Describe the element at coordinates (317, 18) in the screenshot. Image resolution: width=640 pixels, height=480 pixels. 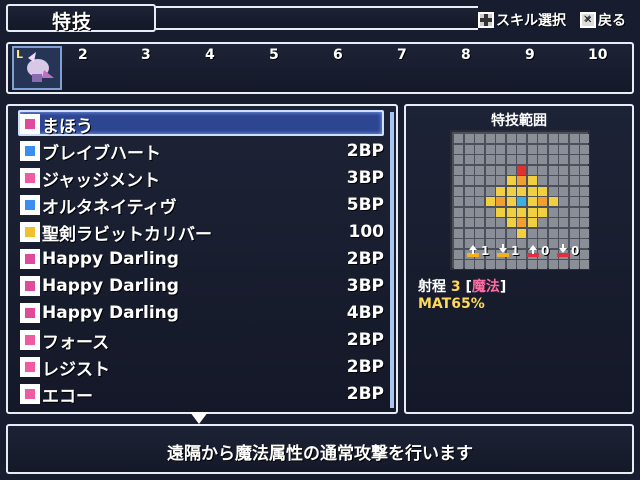
I see `header-bar` at that location.